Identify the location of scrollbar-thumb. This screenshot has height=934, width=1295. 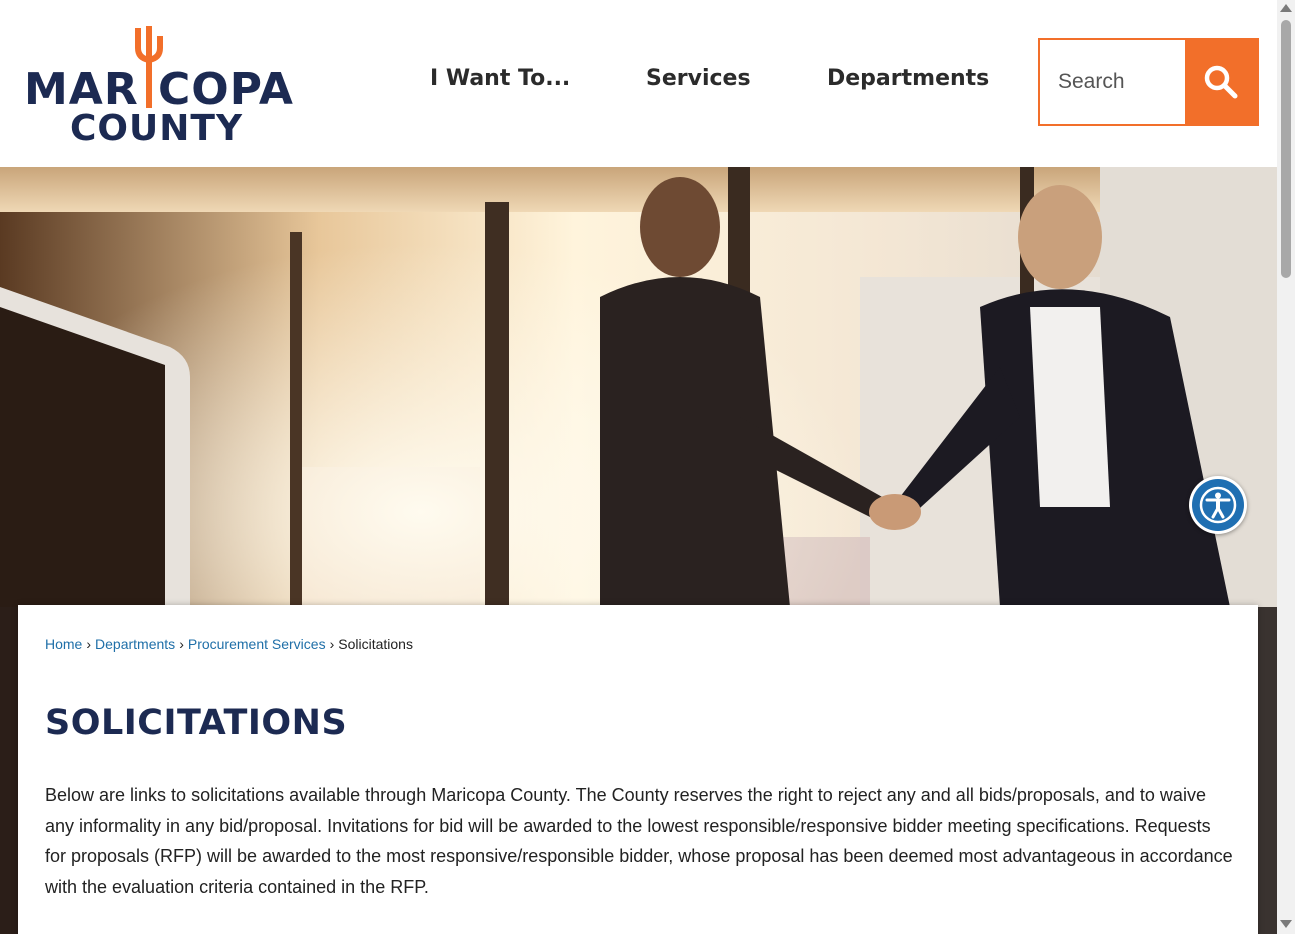
(1286, 149).